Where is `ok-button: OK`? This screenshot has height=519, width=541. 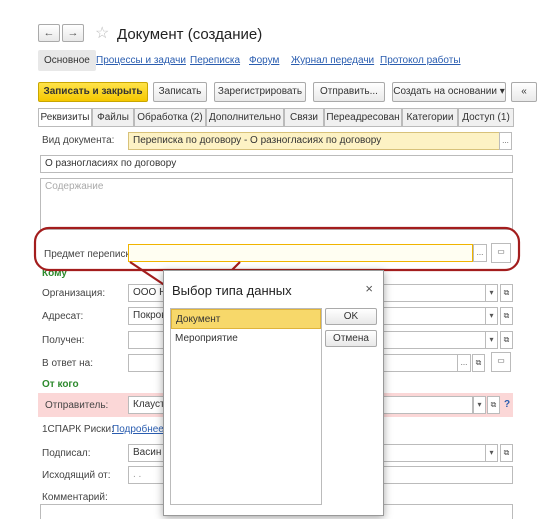 ok-button: OK is located at coordinates (351, 316).